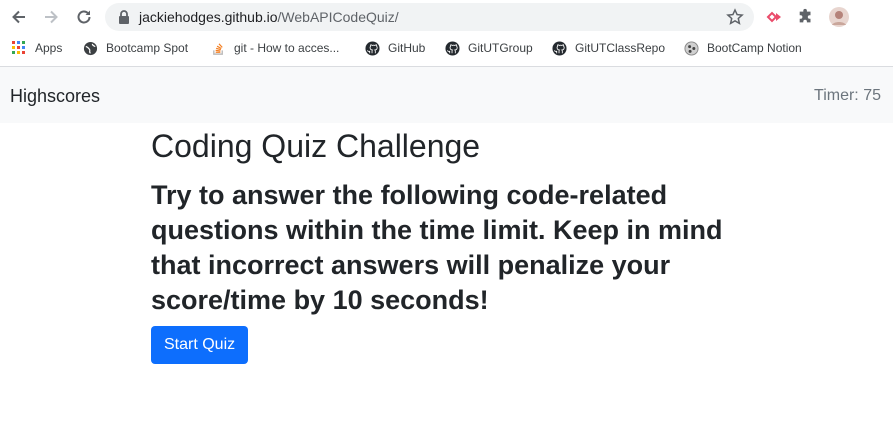  I want to click on arrow-right-icon, so click(51, 17).